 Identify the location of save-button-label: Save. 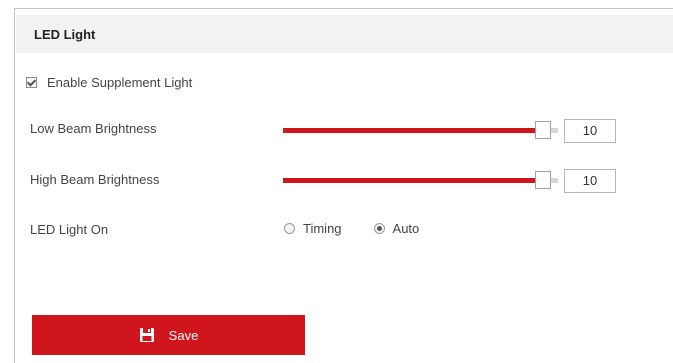
(183, 335).